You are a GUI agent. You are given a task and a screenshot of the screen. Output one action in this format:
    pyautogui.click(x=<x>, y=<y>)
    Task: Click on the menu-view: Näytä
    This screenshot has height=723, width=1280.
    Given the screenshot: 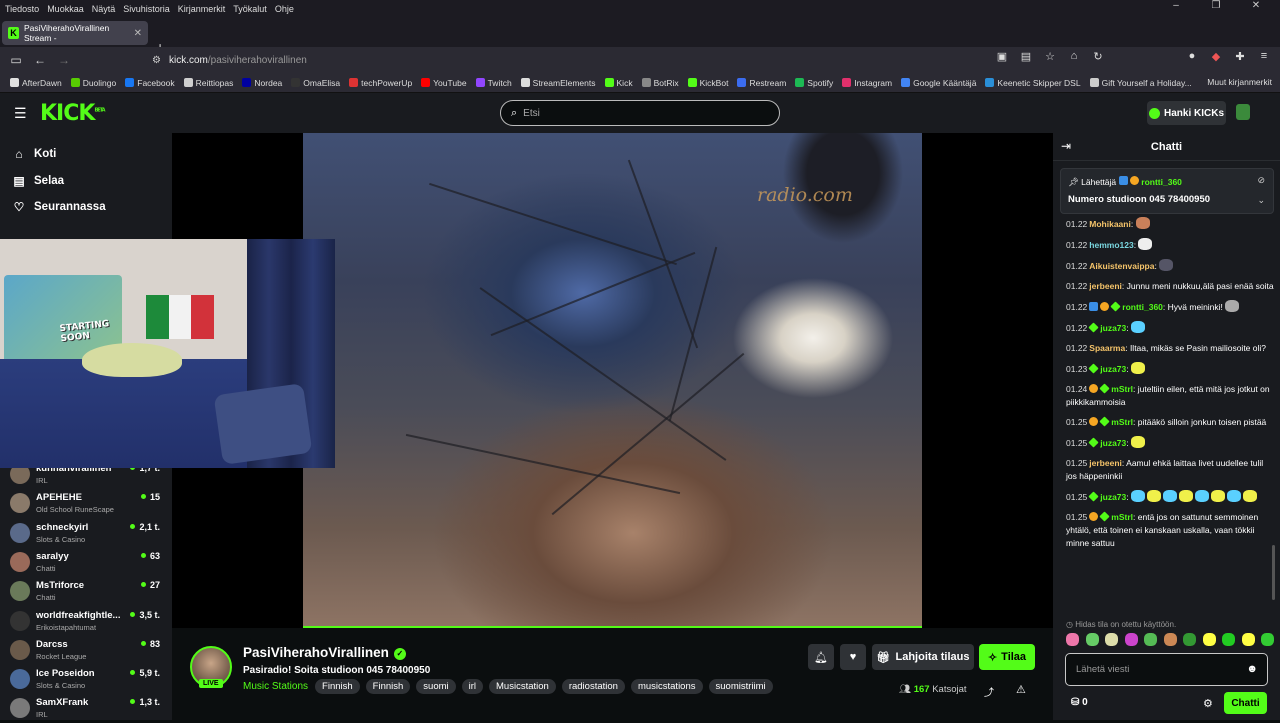 What is the action you would take?
    pyautogui.click(x=104, y=9)
    